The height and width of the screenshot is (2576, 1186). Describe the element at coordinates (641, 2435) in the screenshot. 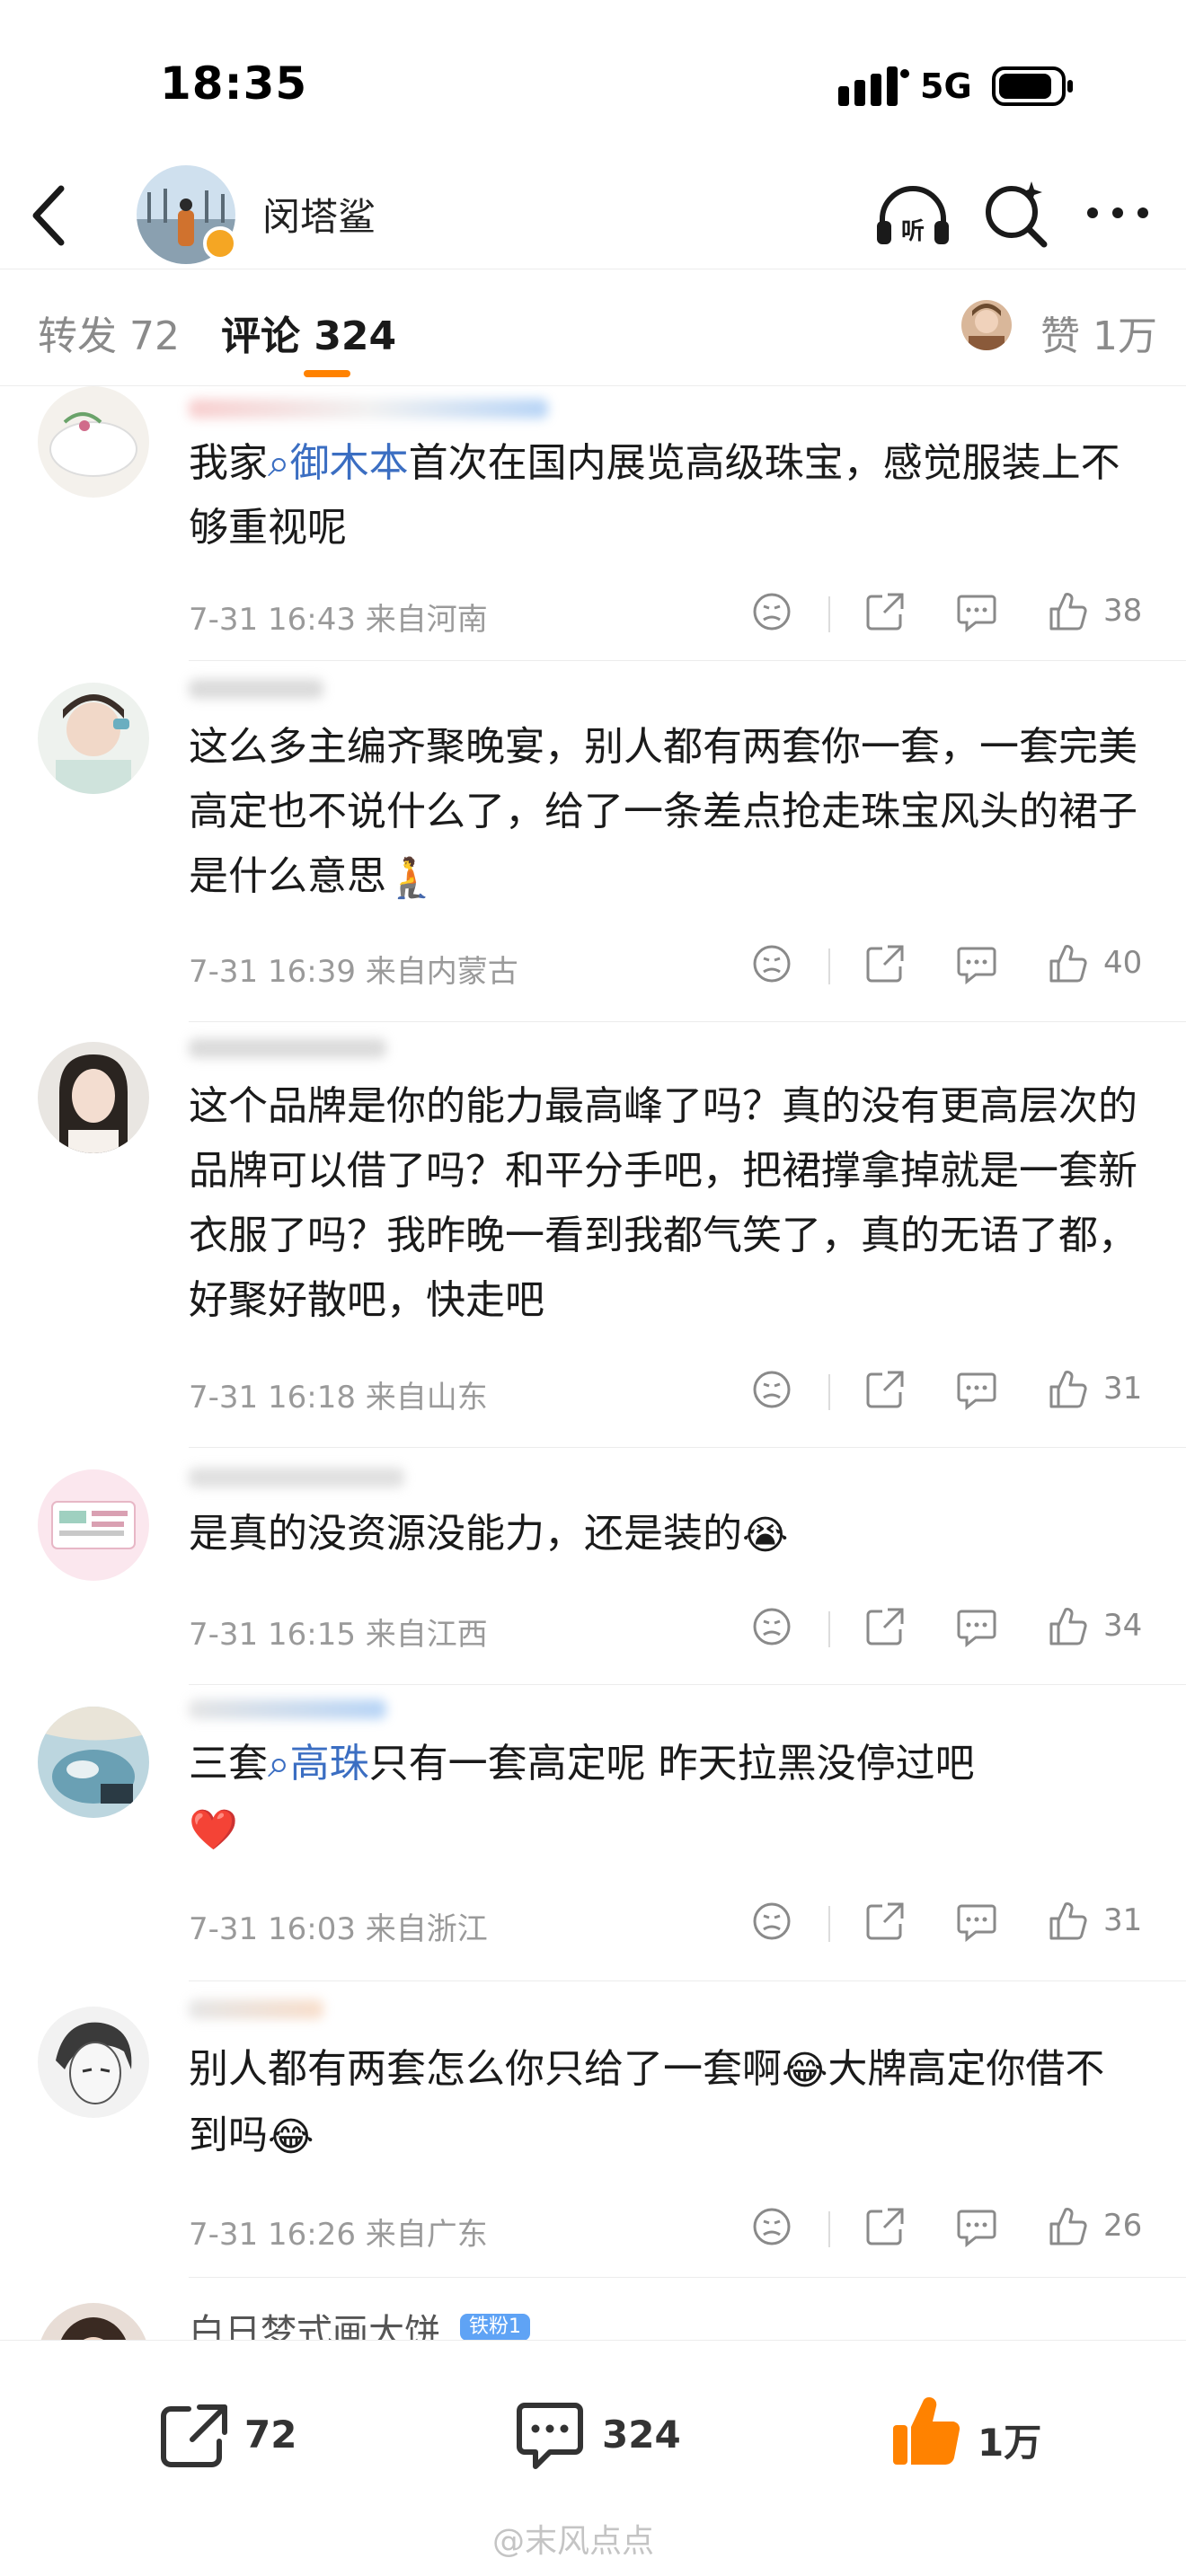

I see `comment-count: 324` at that location.